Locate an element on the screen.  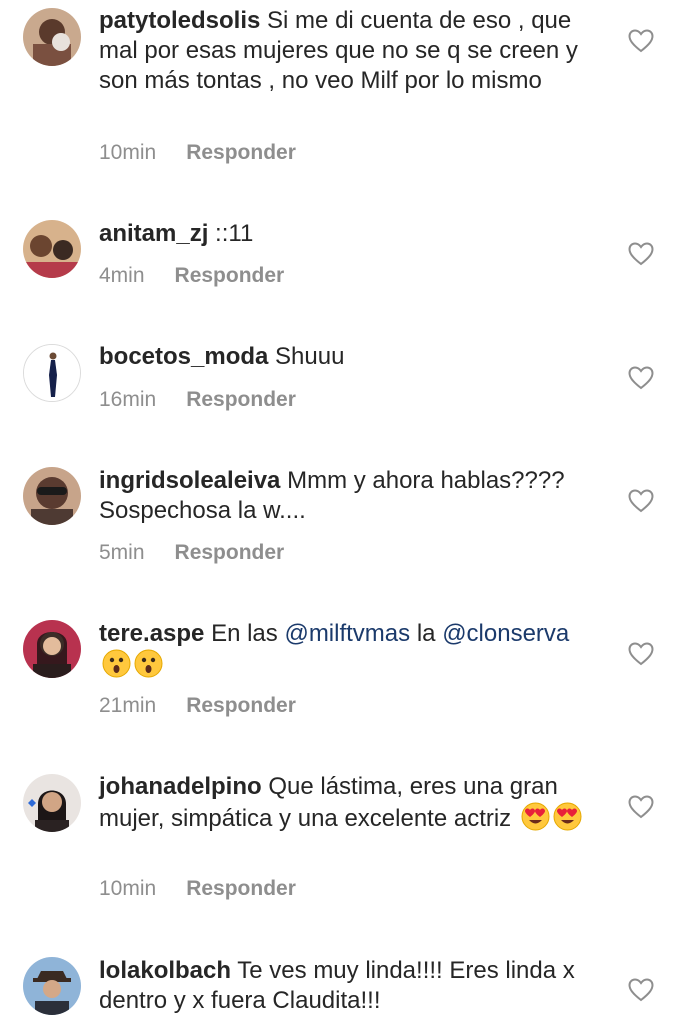
comment-meta: 21min Responder is located at coordinates (197, 706).